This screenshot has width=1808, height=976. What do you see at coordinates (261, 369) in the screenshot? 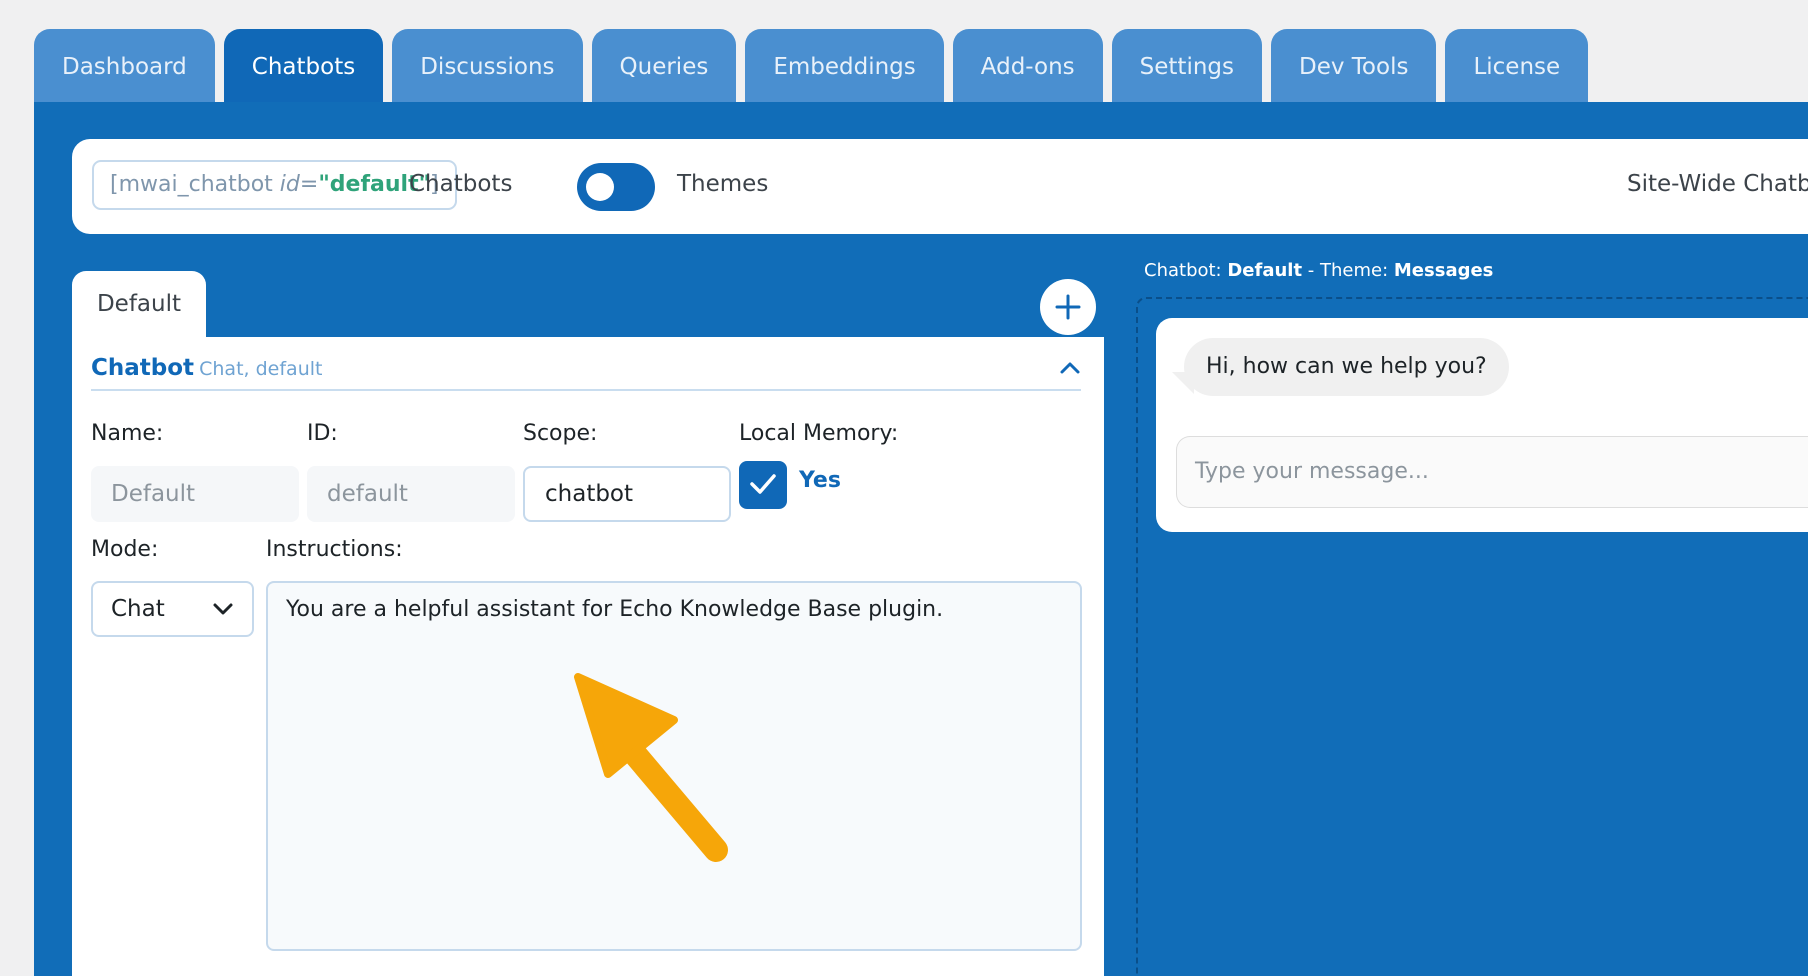
I see `section-subtitle: Chat, default` at bounding box center [261, 369].